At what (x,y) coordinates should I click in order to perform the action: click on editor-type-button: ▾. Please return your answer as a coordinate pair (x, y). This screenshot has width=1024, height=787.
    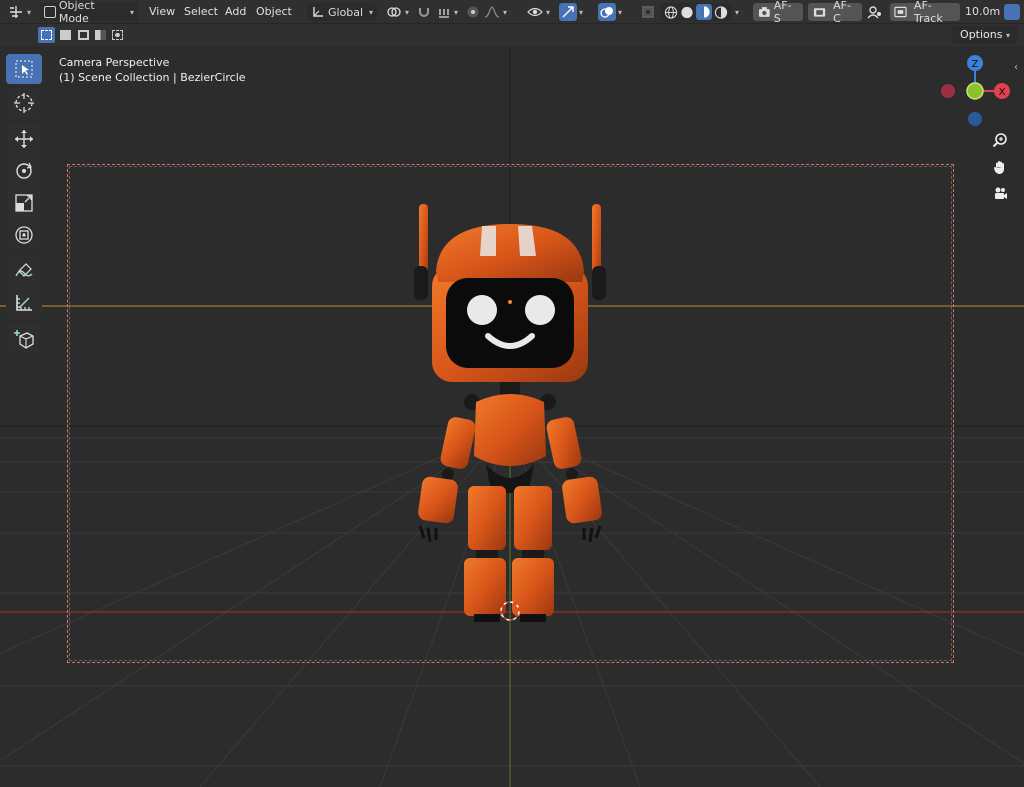
    Looking at the image, I should click on (21, 12).